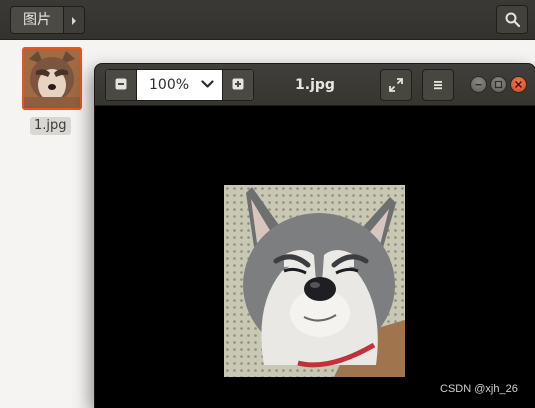  What do you see at coordinates (50, 126) in the screenshot?
I see `file-name-label: 1.jpg` at bounding box center [50, 126].